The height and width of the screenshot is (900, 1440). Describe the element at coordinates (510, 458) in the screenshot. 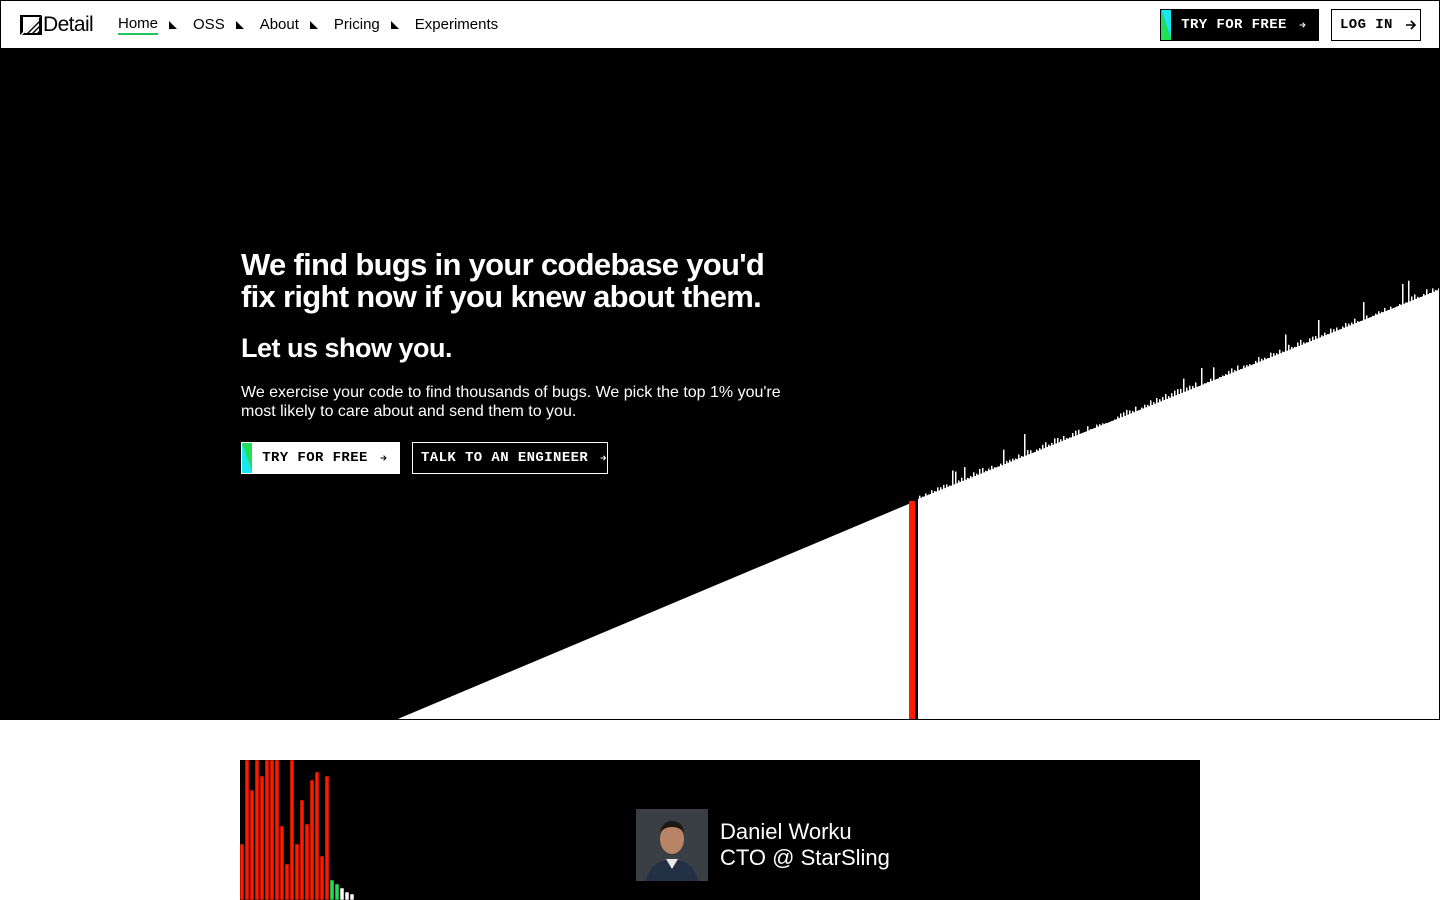

I see `talk-to-engineer-button: TALK TO AN ENGINEER` at that location.